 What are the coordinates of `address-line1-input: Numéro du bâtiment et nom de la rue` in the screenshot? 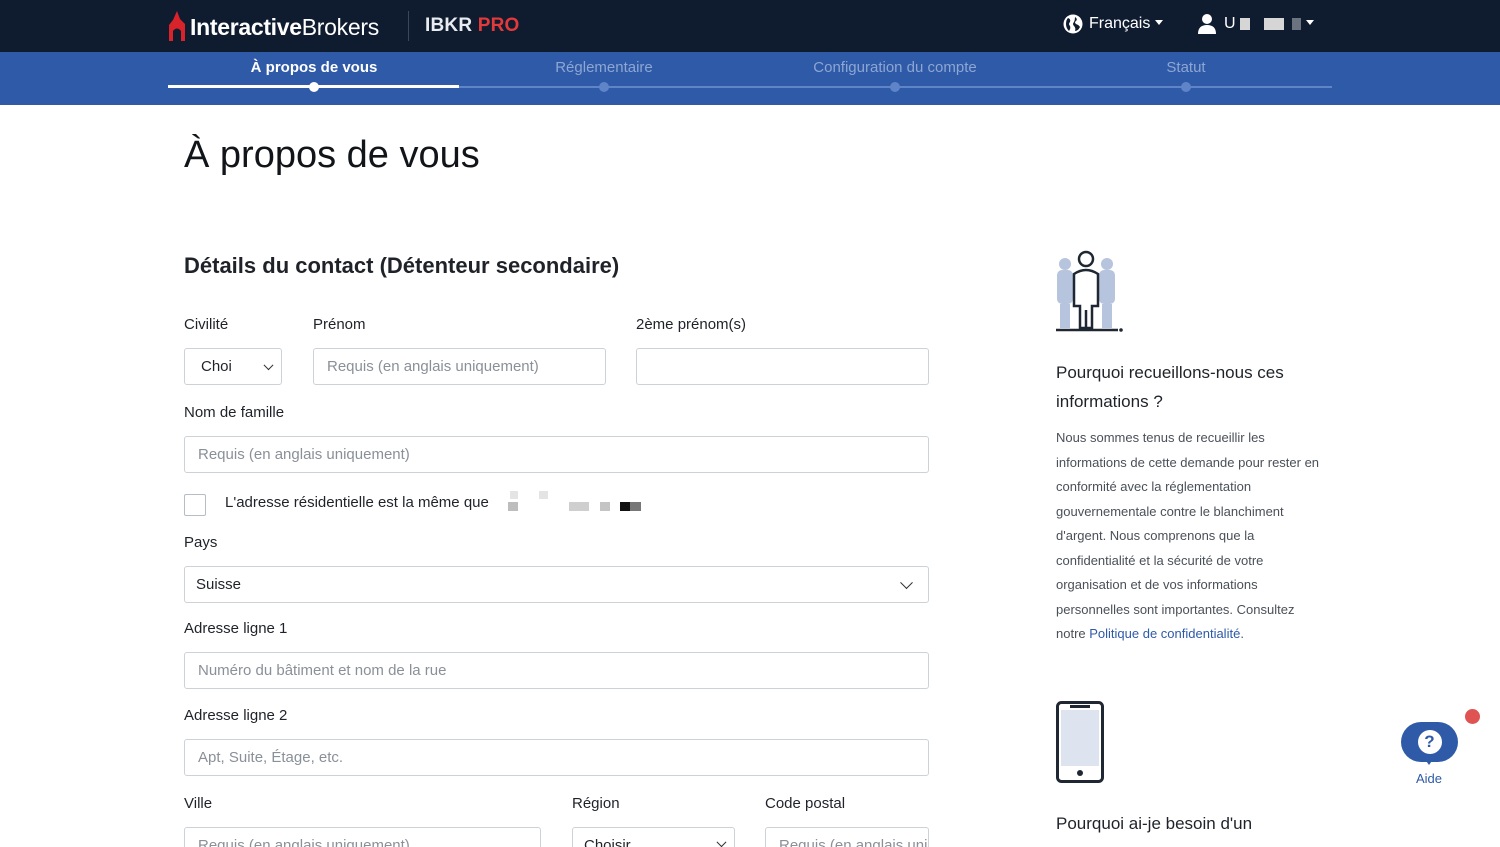 It's located at (556, 670).